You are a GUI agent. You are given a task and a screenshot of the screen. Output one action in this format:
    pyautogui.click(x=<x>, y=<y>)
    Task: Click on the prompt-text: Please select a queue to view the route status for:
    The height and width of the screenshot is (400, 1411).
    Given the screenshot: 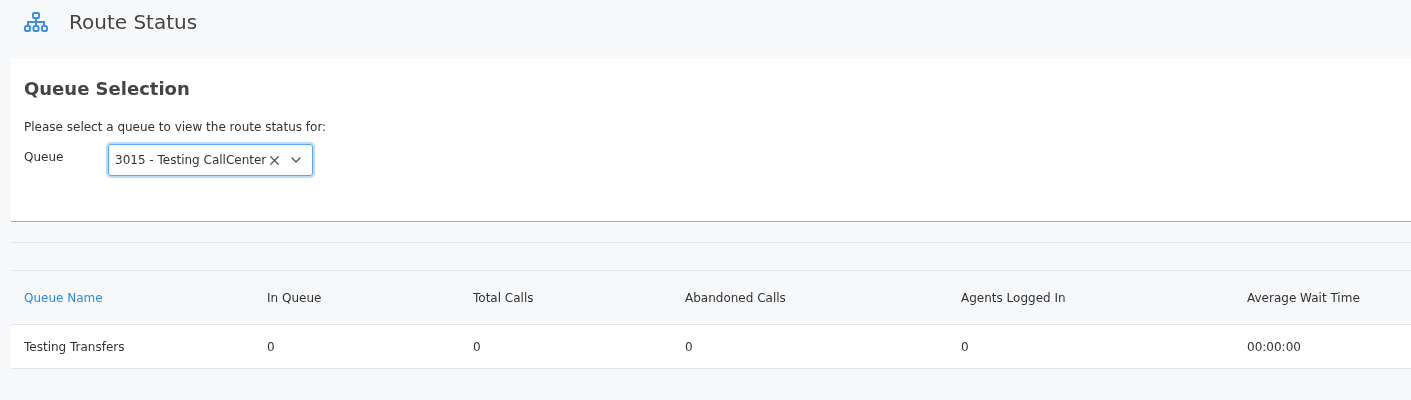 What is the action you would take?
    pyautogui.click(x=176, y=127)
    